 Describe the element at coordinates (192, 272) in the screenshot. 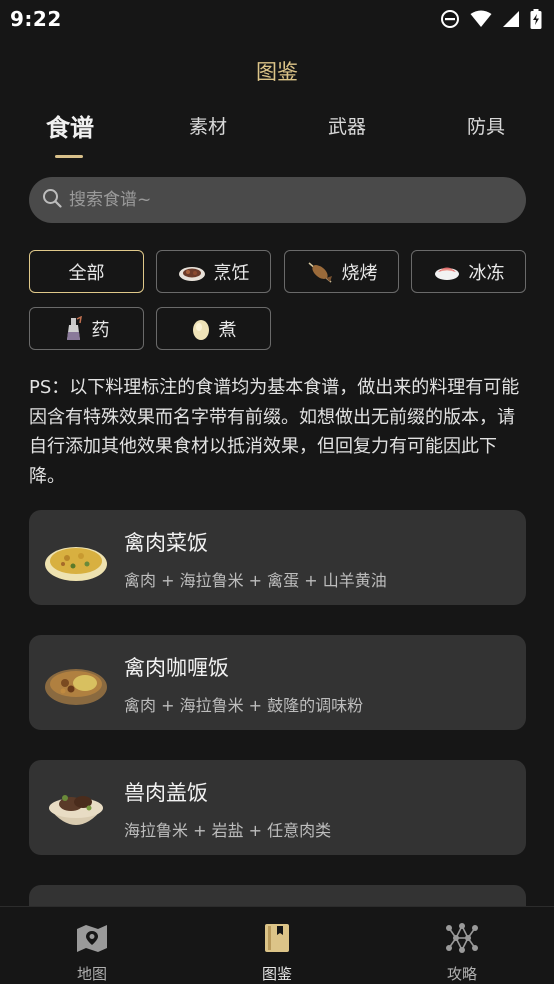

I see `cooking-plate-icon` at that location.